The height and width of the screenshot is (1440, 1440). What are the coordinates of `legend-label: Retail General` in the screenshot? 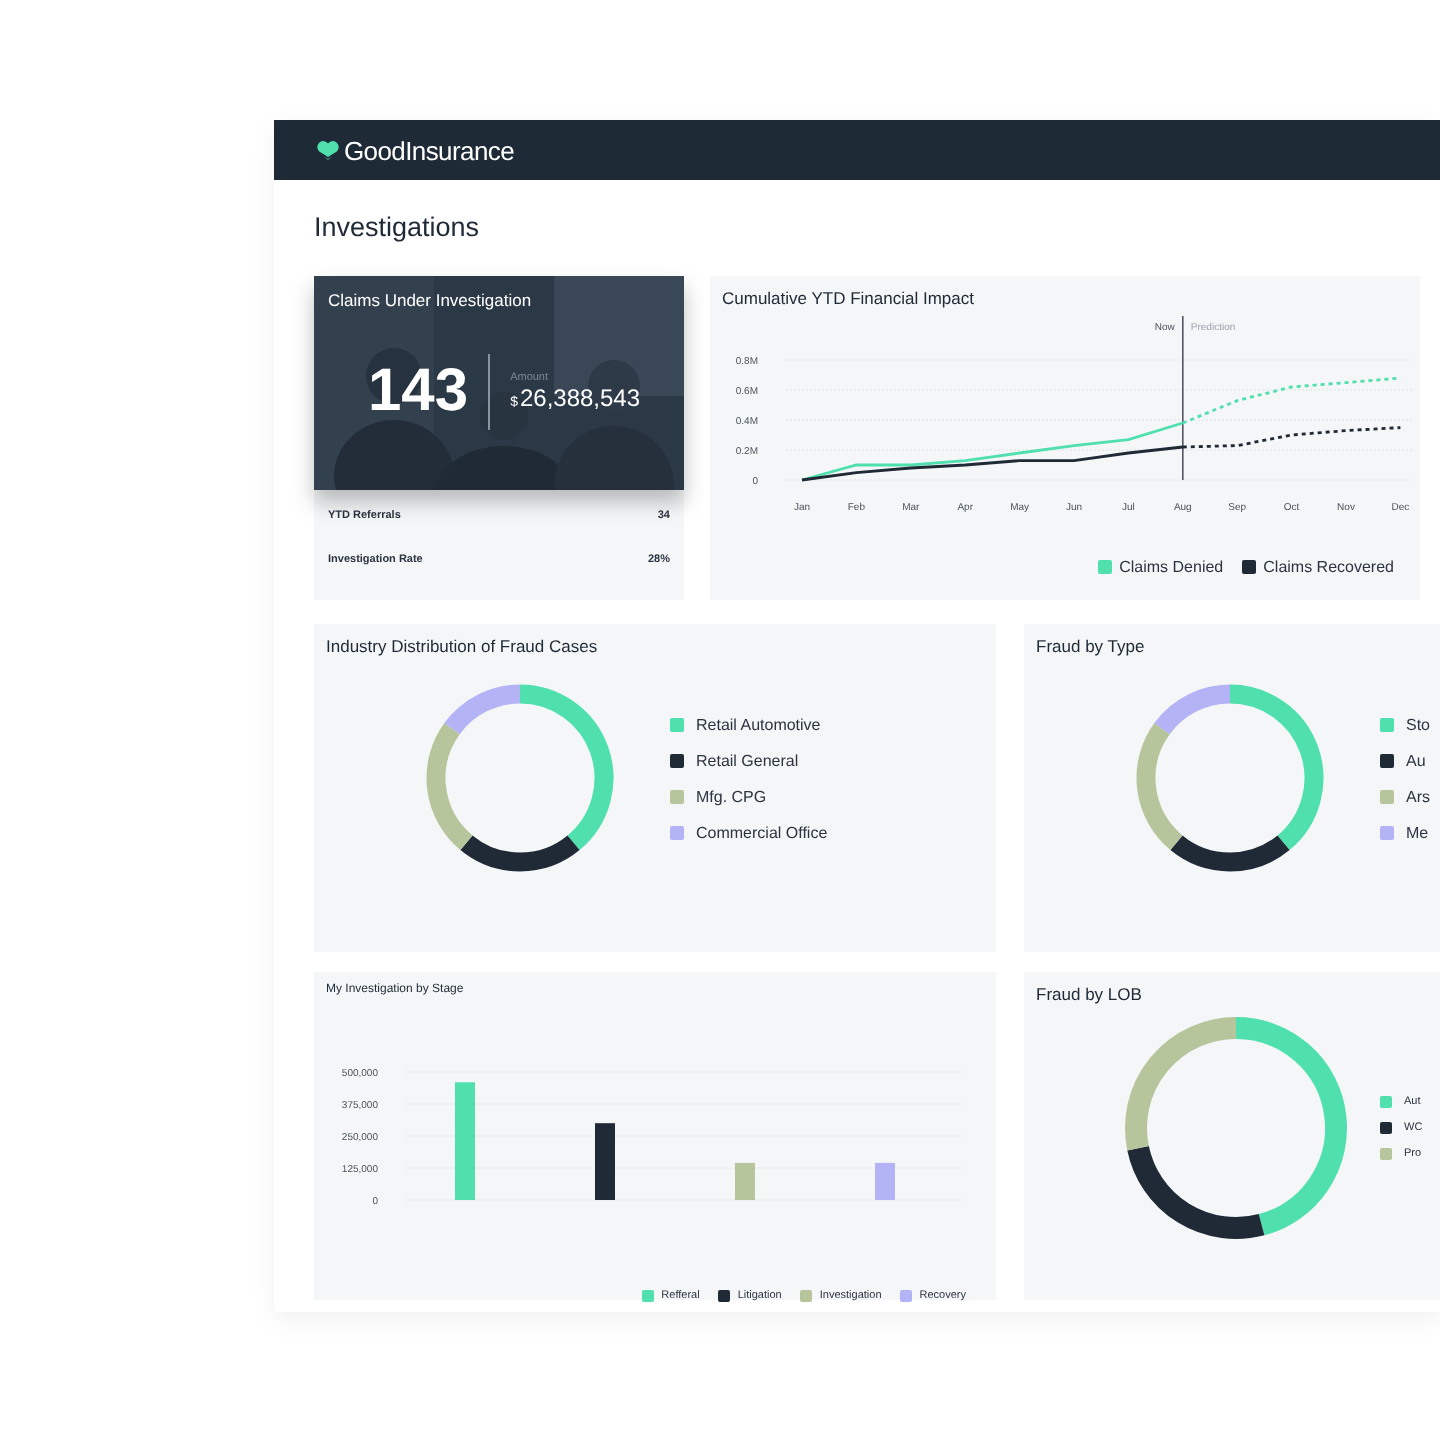 It's located at (747, 760).